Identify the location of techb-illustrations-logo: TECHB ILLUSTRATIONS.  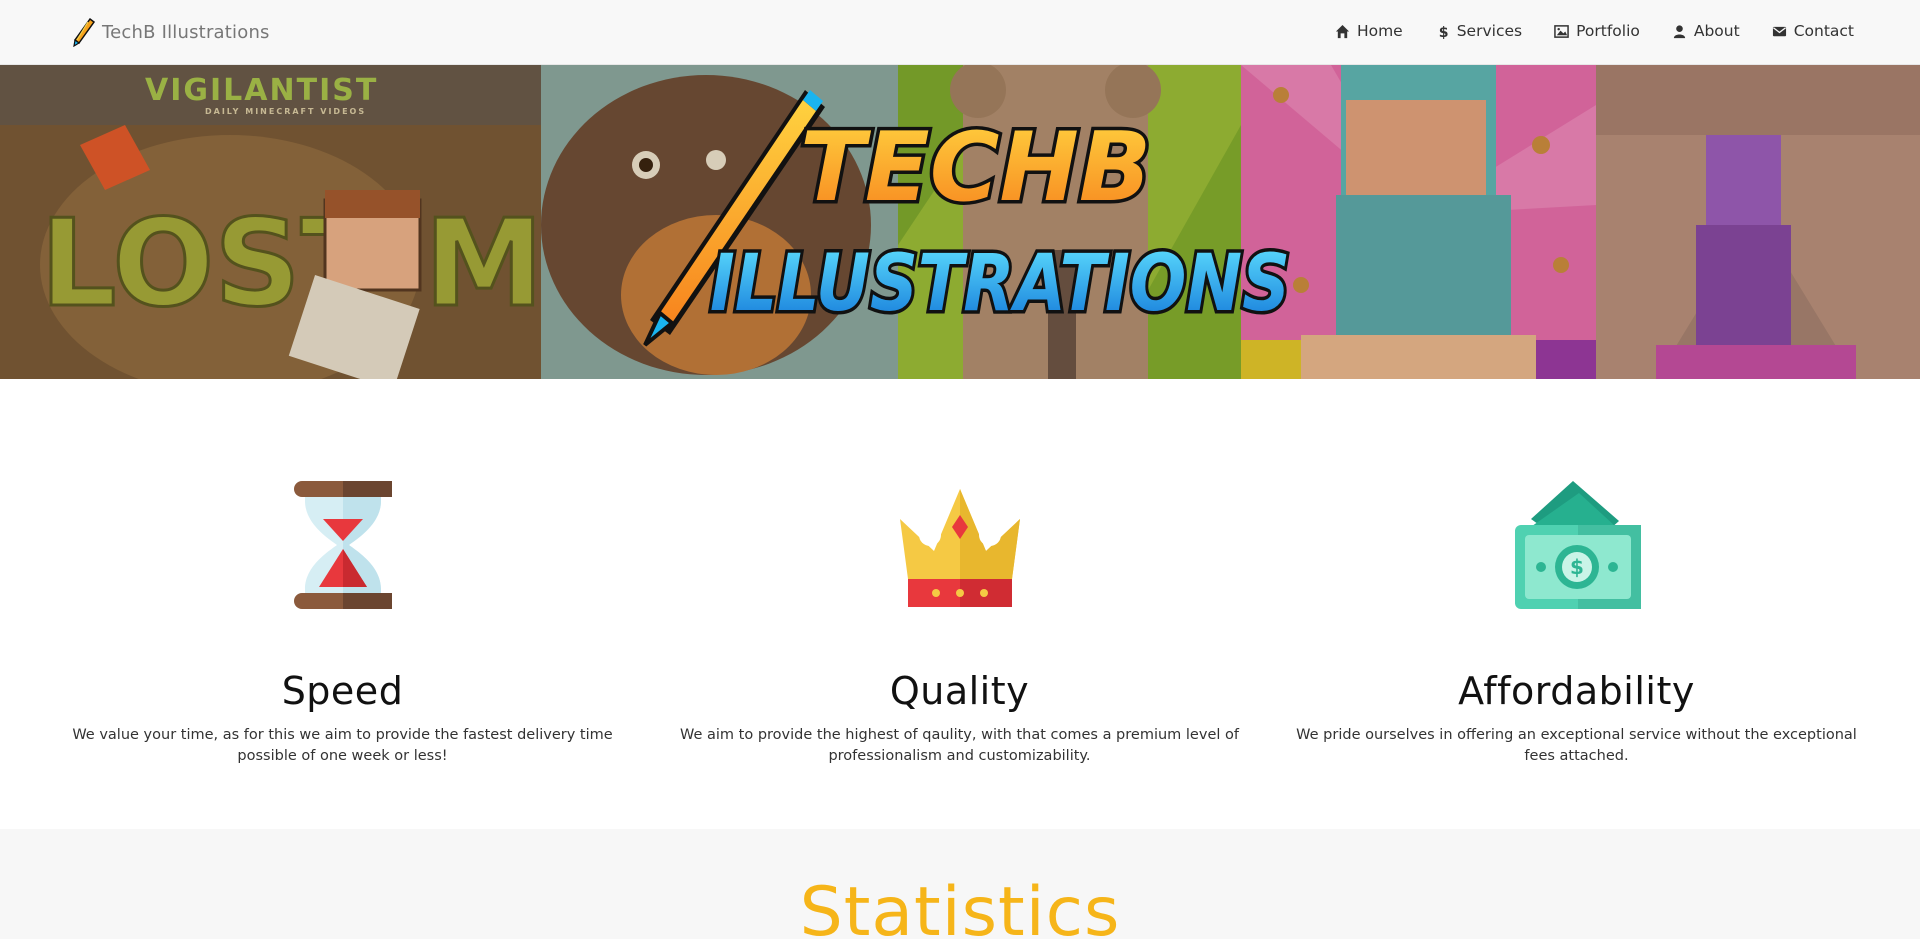
(968, 218).